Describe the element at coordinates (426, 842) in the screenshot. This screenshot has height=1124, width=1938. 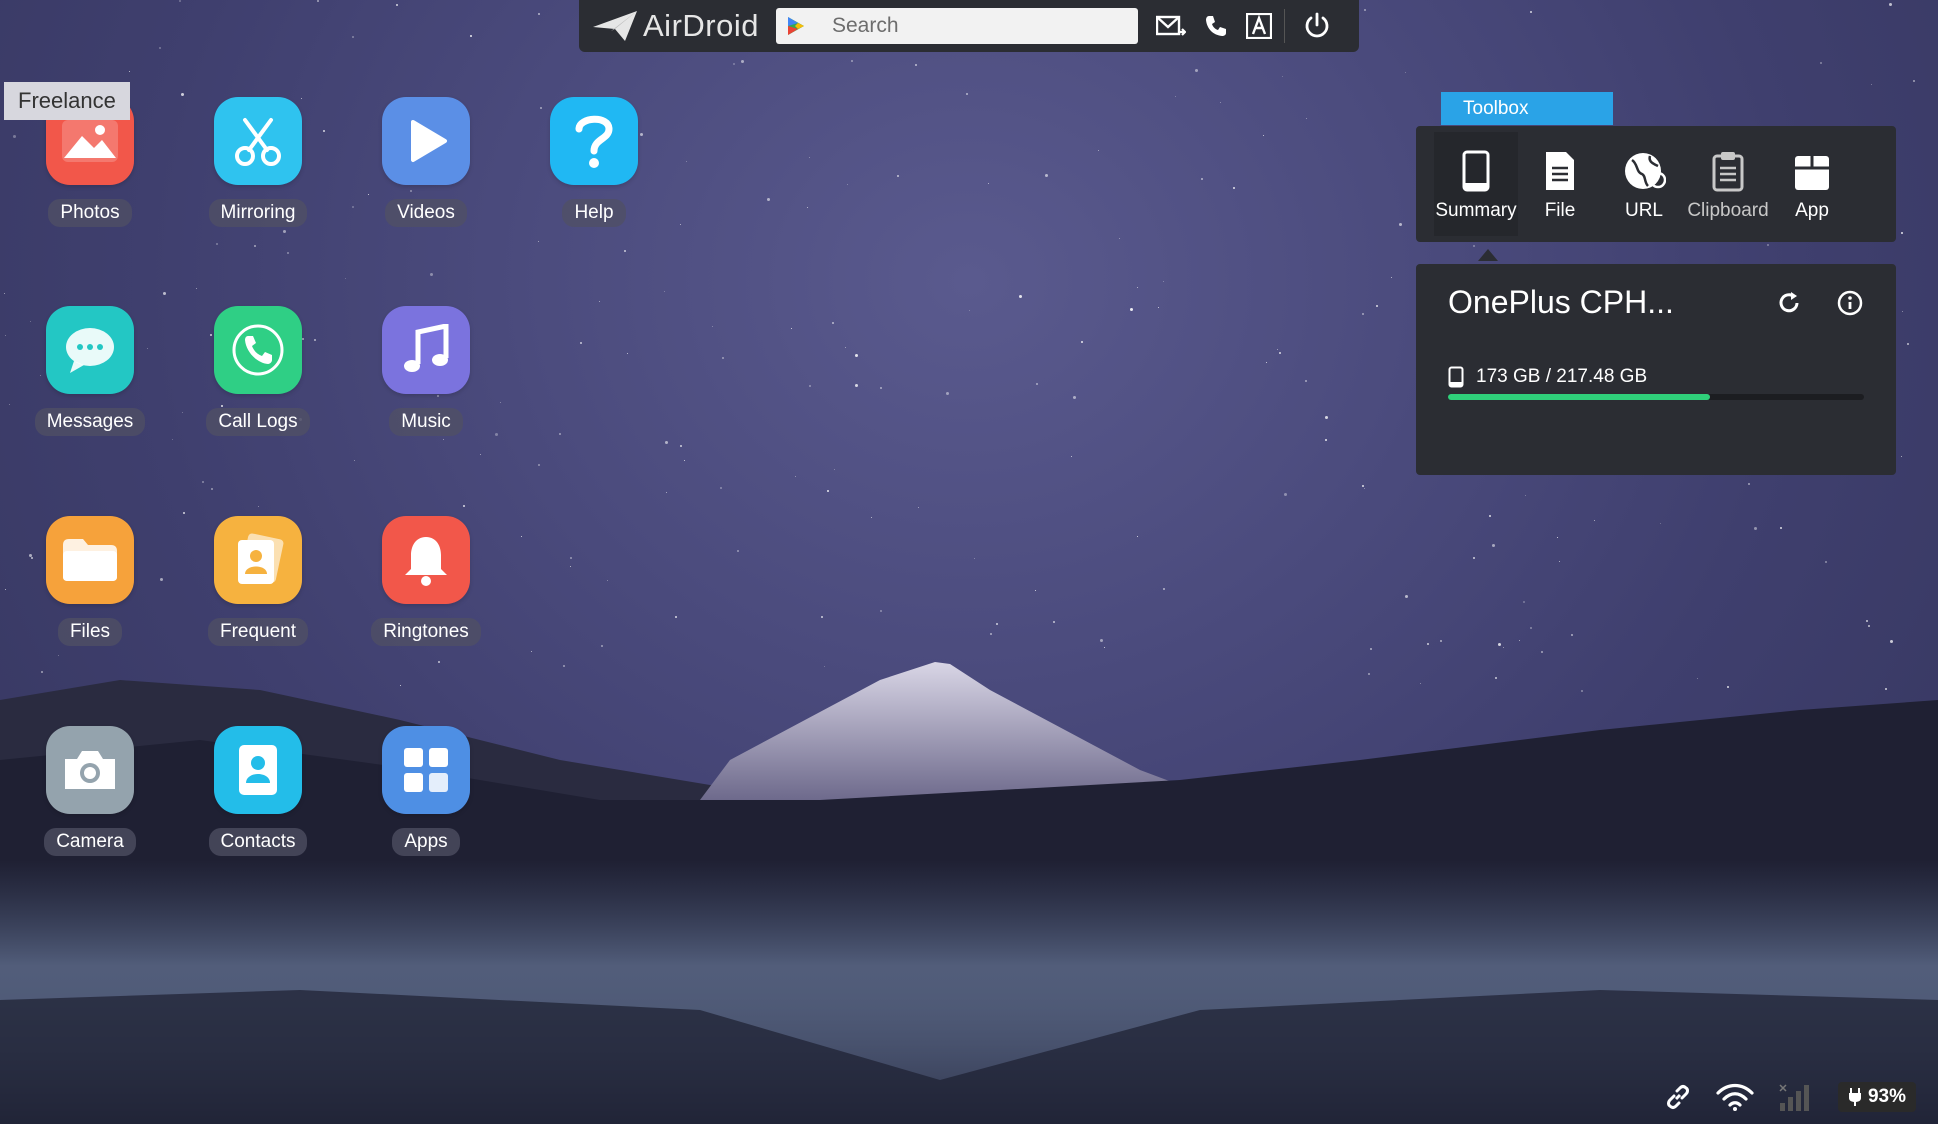
I see `app-label: Apps` at that location.